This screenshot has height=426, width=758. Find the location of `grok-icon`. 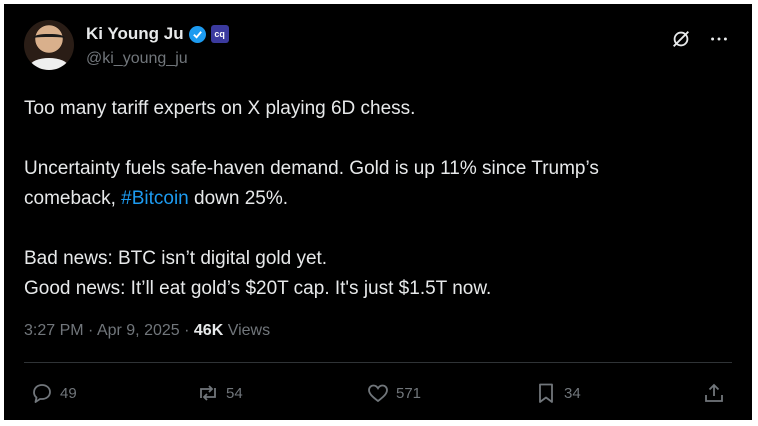

grok-icon is located at coordinates (681, 39).